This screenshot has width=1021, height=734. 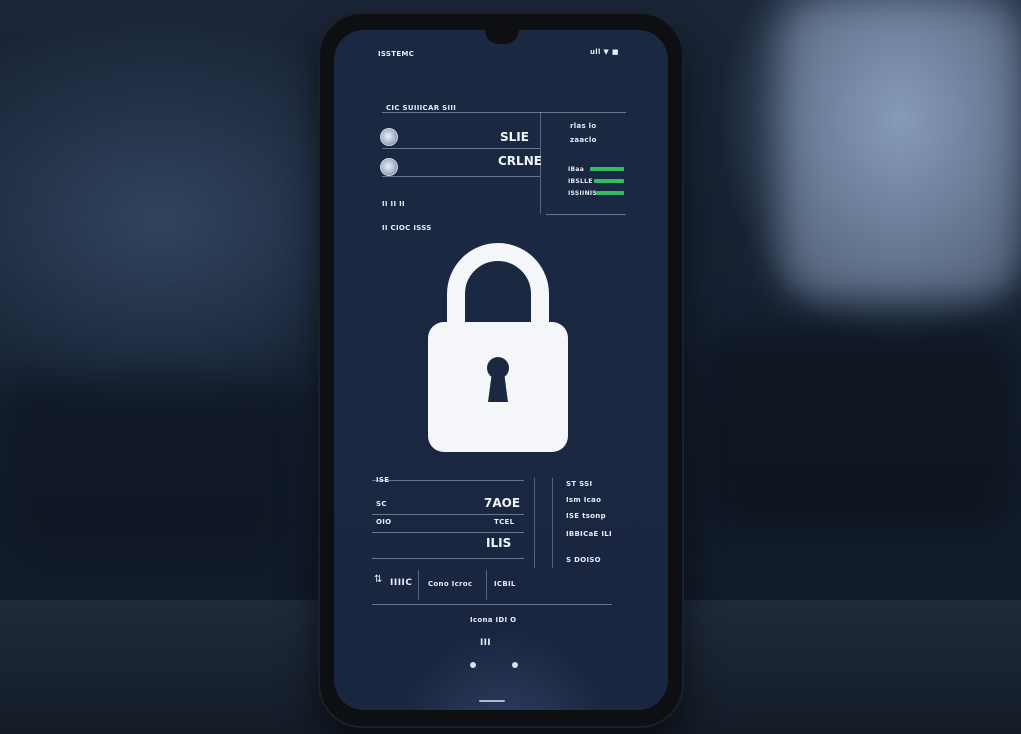 I want to click on side-panel-line1: rlas lo, so click(x=583, y=126).